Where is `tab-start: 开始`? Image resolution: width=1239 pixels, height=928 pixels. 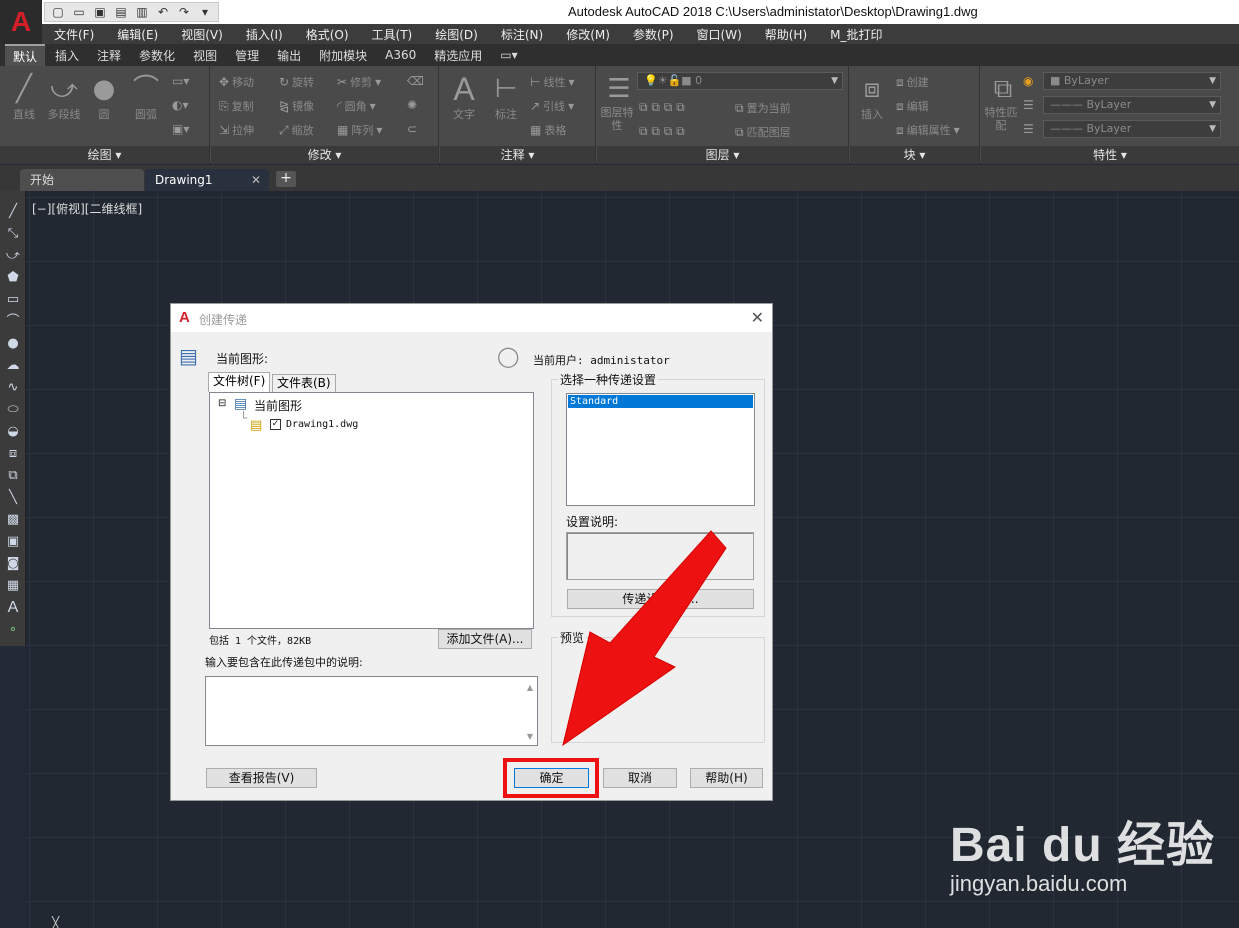
tab-start: 开始 is located at coordinates (82, 180).